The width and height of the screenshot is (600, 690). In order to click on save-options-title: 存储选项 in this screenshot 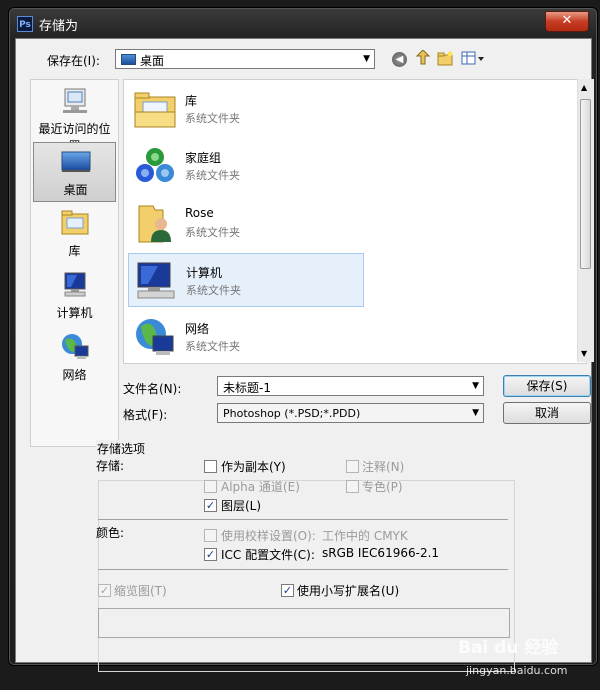, I will do `click(121, 448)`.